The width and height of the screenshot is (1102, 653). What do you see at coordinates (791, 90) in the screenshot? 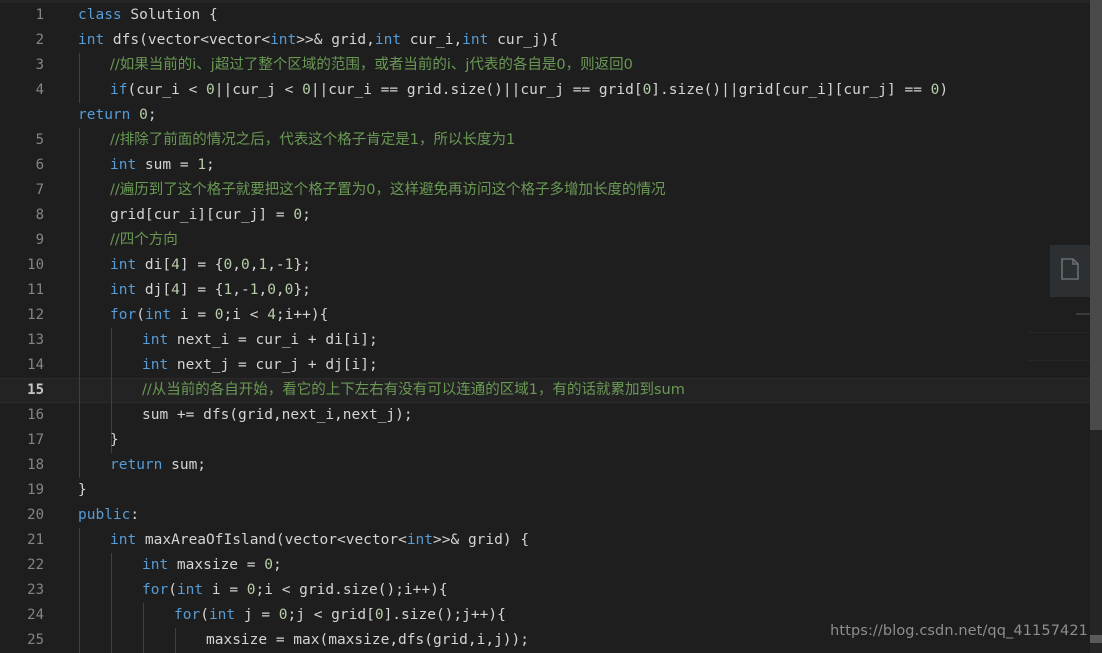
I see `code-token-id: ].size()||grid[cur_i][cur_j] ==` at bounding box center [791, 90].